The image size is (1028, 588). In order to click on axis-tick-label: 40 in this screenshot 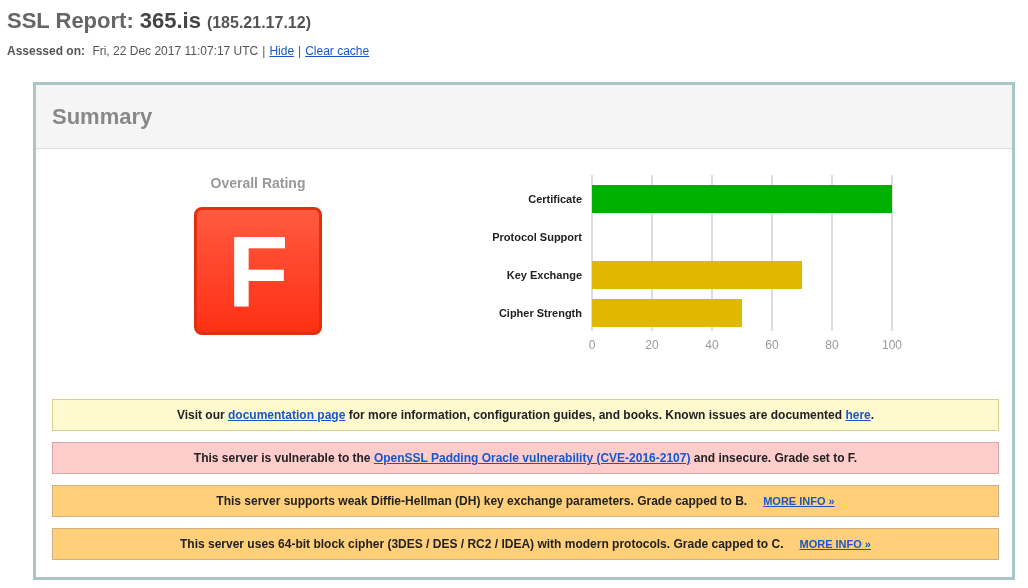, I will do `click(712, 345)`.